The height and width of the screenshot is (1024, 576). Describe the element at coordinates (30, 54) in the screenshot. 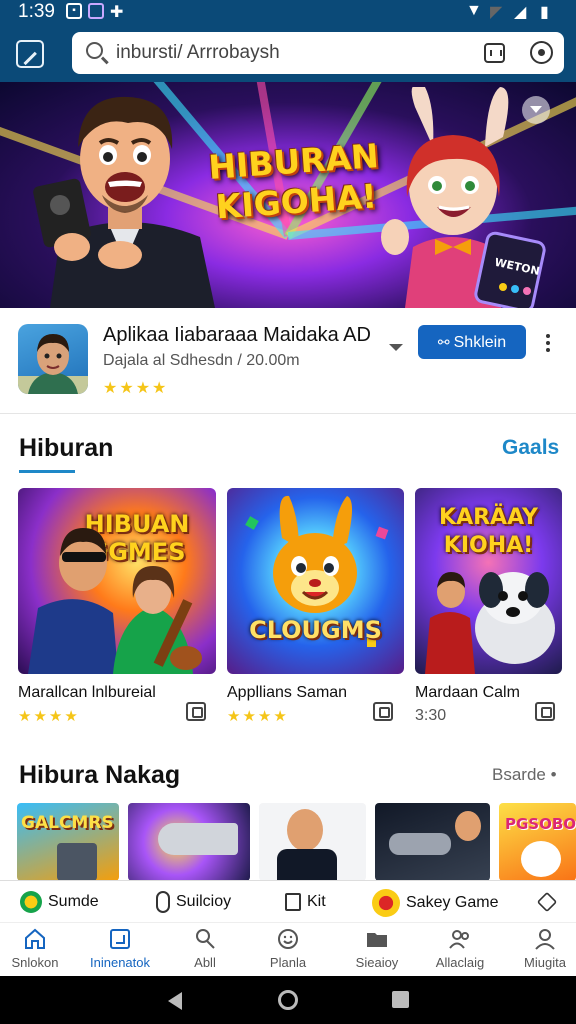

I see `edit-icon` at that location.